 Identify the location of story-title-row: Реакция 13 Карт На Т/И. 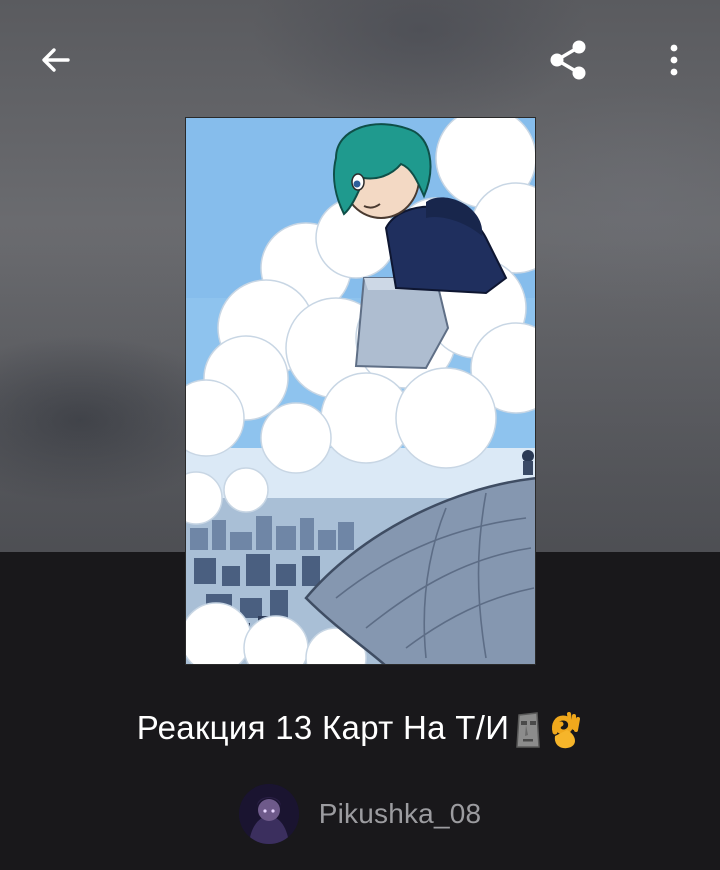
(360, 728).